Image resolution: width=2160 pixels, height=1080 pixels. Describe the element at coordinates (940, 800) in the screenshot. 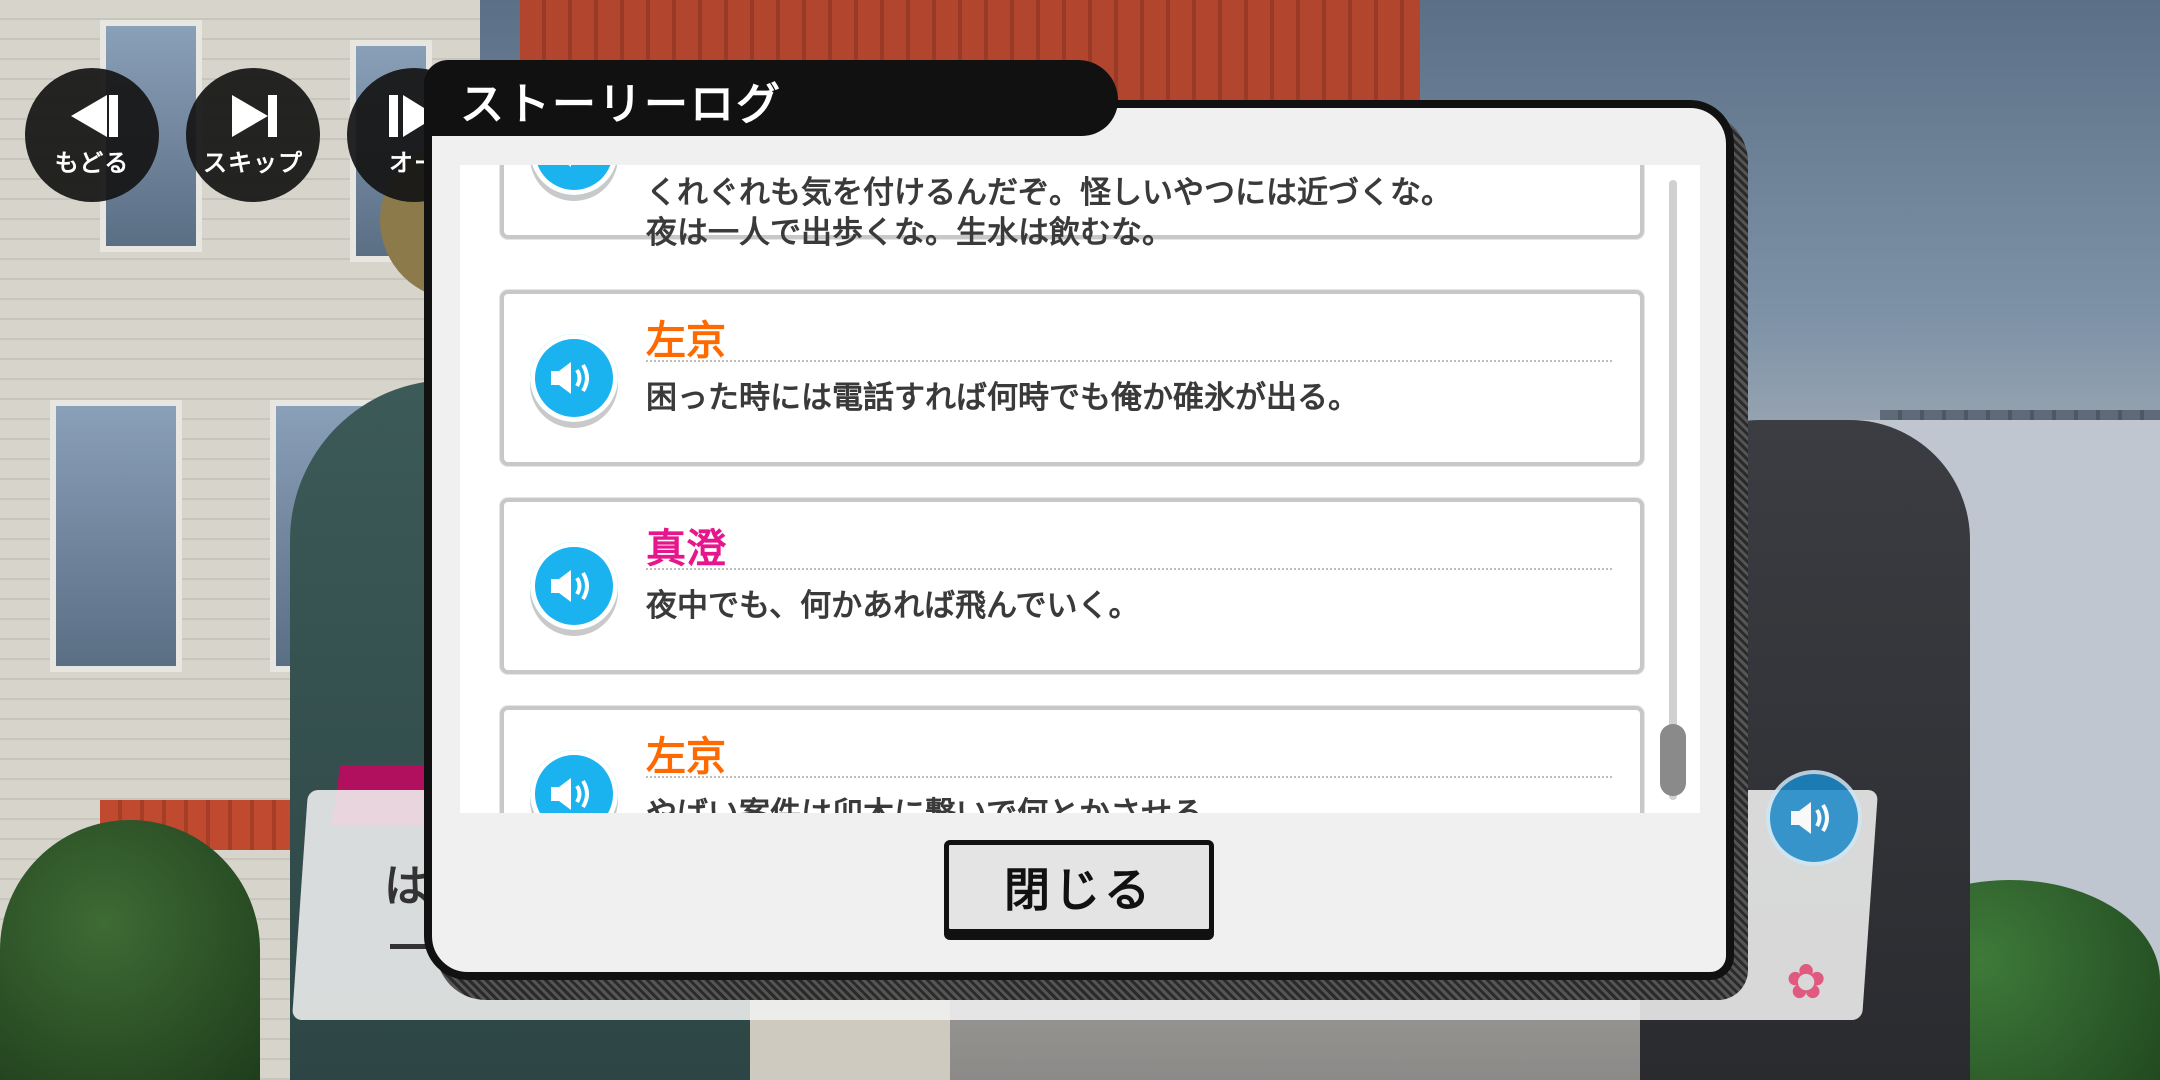

I see `log-entry-text: やばい案件は卯木に繋いで何とかさせる。` at that location.